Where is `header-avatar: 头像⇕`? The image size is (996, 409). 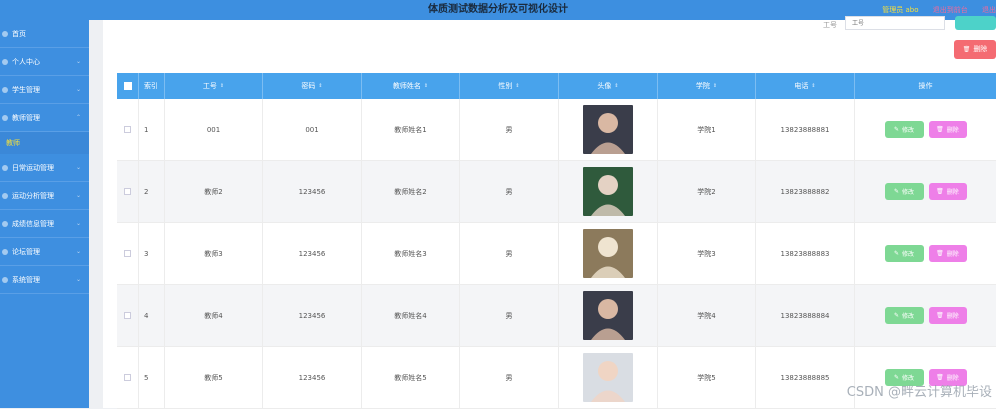
header-avatar: 头像⇕ is located at coordinates (608, 86).